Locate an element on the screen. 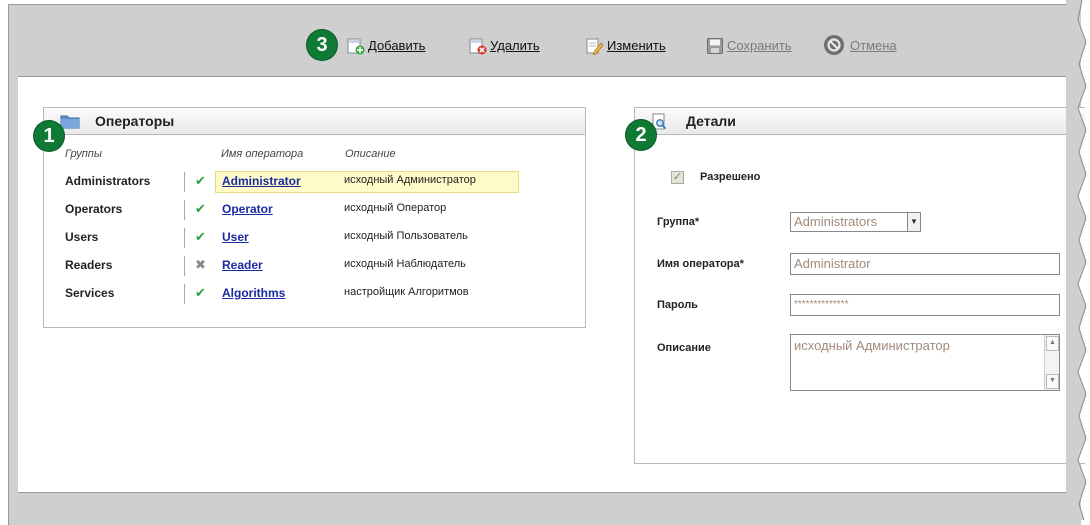  operator-link: Operator is located at coordinates (247, 209).